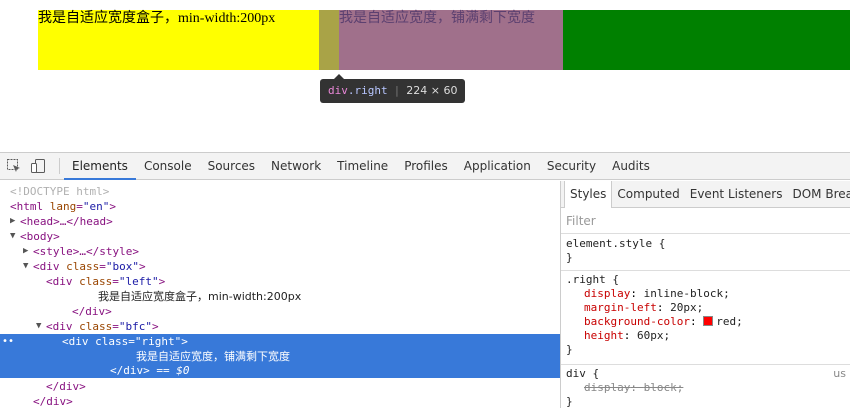  I want to click on subtab-styles: Styles, so click(588, 194).